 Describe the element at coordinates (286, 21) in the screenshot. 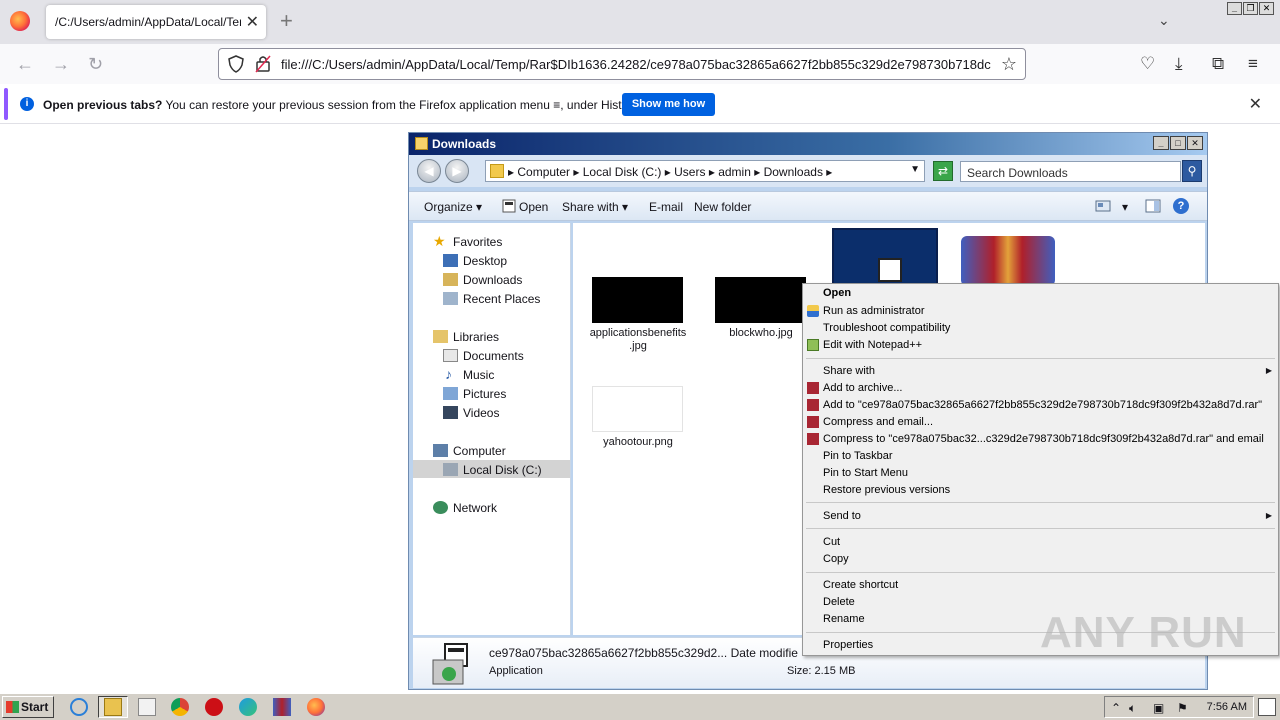

I see `new-tab-icon: +` at that location.